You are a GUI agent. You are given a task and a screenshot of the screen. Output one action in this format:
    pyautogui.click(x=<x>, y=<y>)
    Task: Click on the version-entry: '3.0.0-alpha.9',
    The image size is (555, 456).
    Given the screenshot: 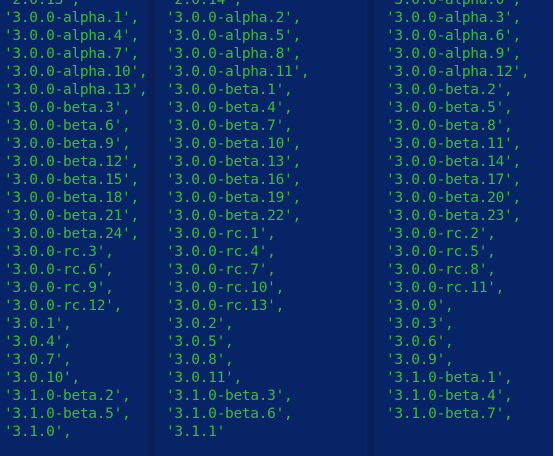 What is the action you would take?
    pyautogui.click(x=453, y=54)
    